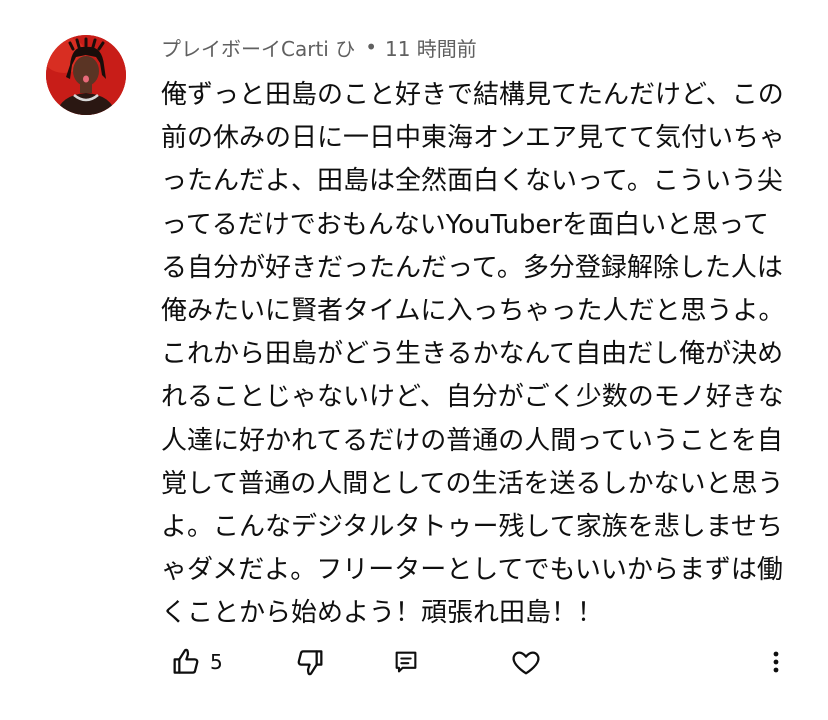  I want to click on more-vertical-icon, so click(776, 662).